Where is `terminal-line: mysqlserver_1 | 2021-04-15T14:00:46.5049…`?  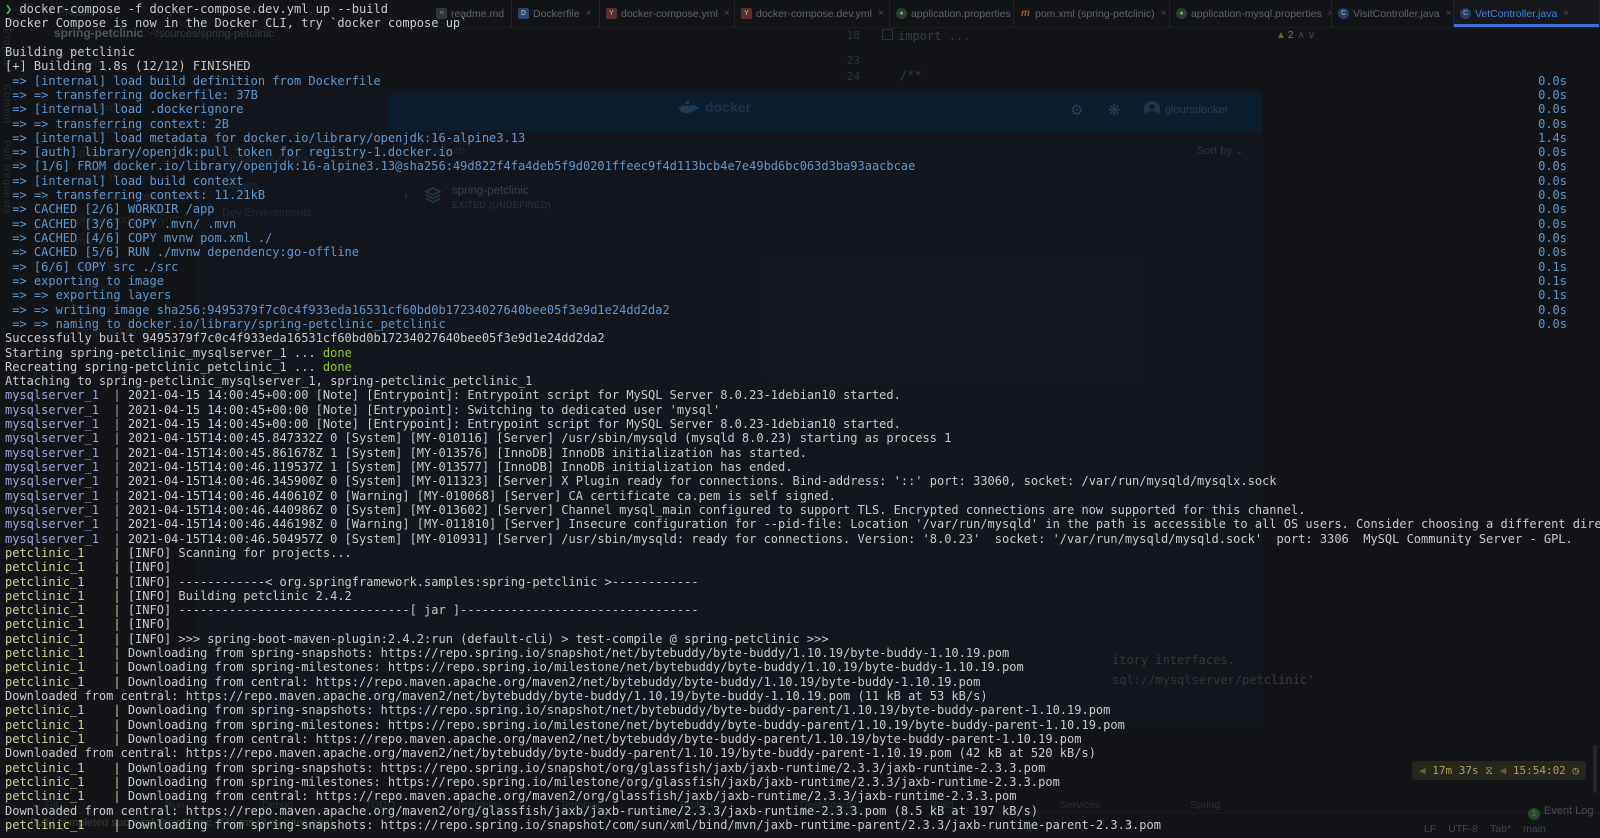
terminal-line: mysqlserver_1 | 2021-04-15T14:00:46.5049… is located at coordinates (789, 538).